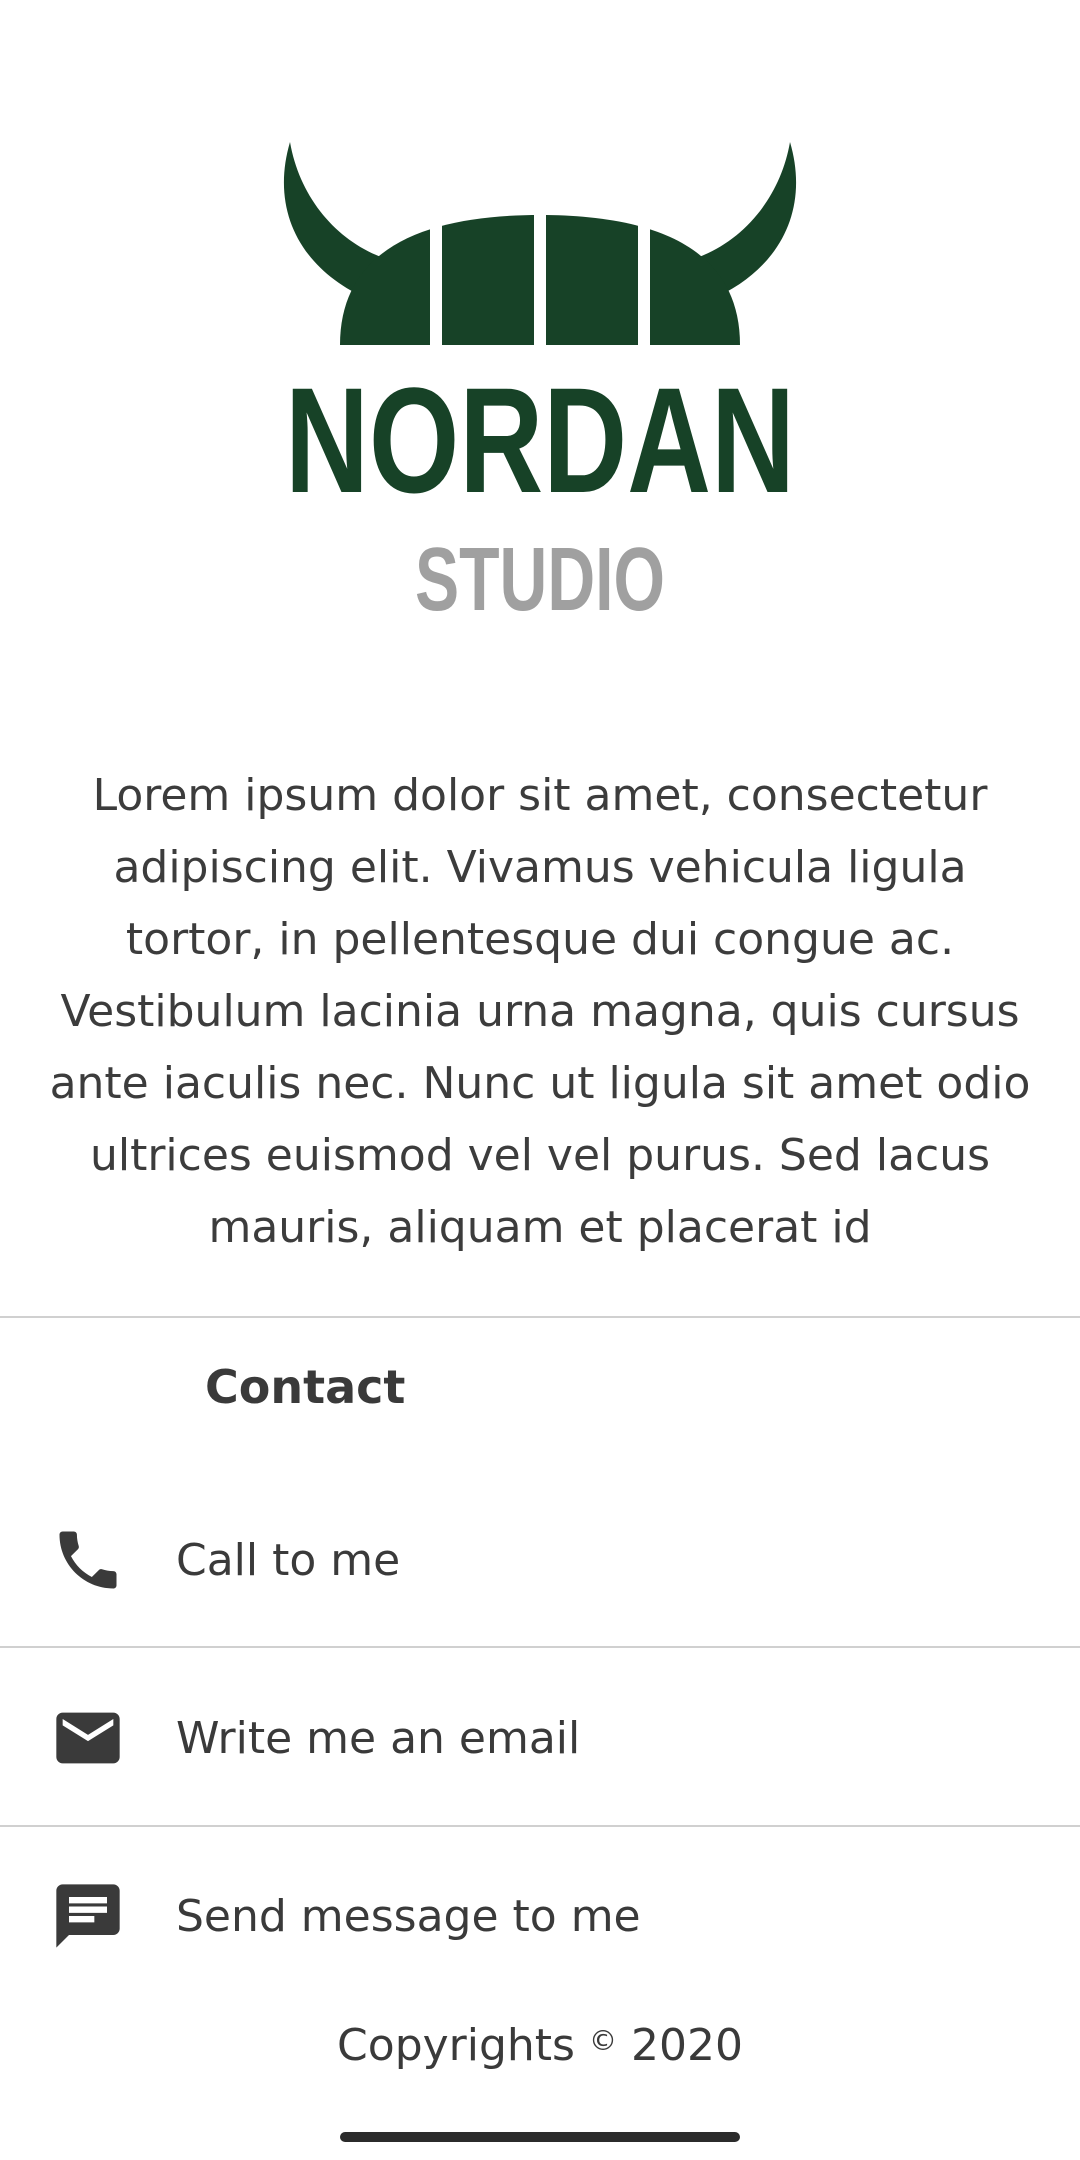 Image resolution: width=1080 pixels, height=2160 pixels. What do you see at coordinates (540, 440) in the screenshot?
I see `logo-name-text: NORDAN` at bounding box center [540, 440].